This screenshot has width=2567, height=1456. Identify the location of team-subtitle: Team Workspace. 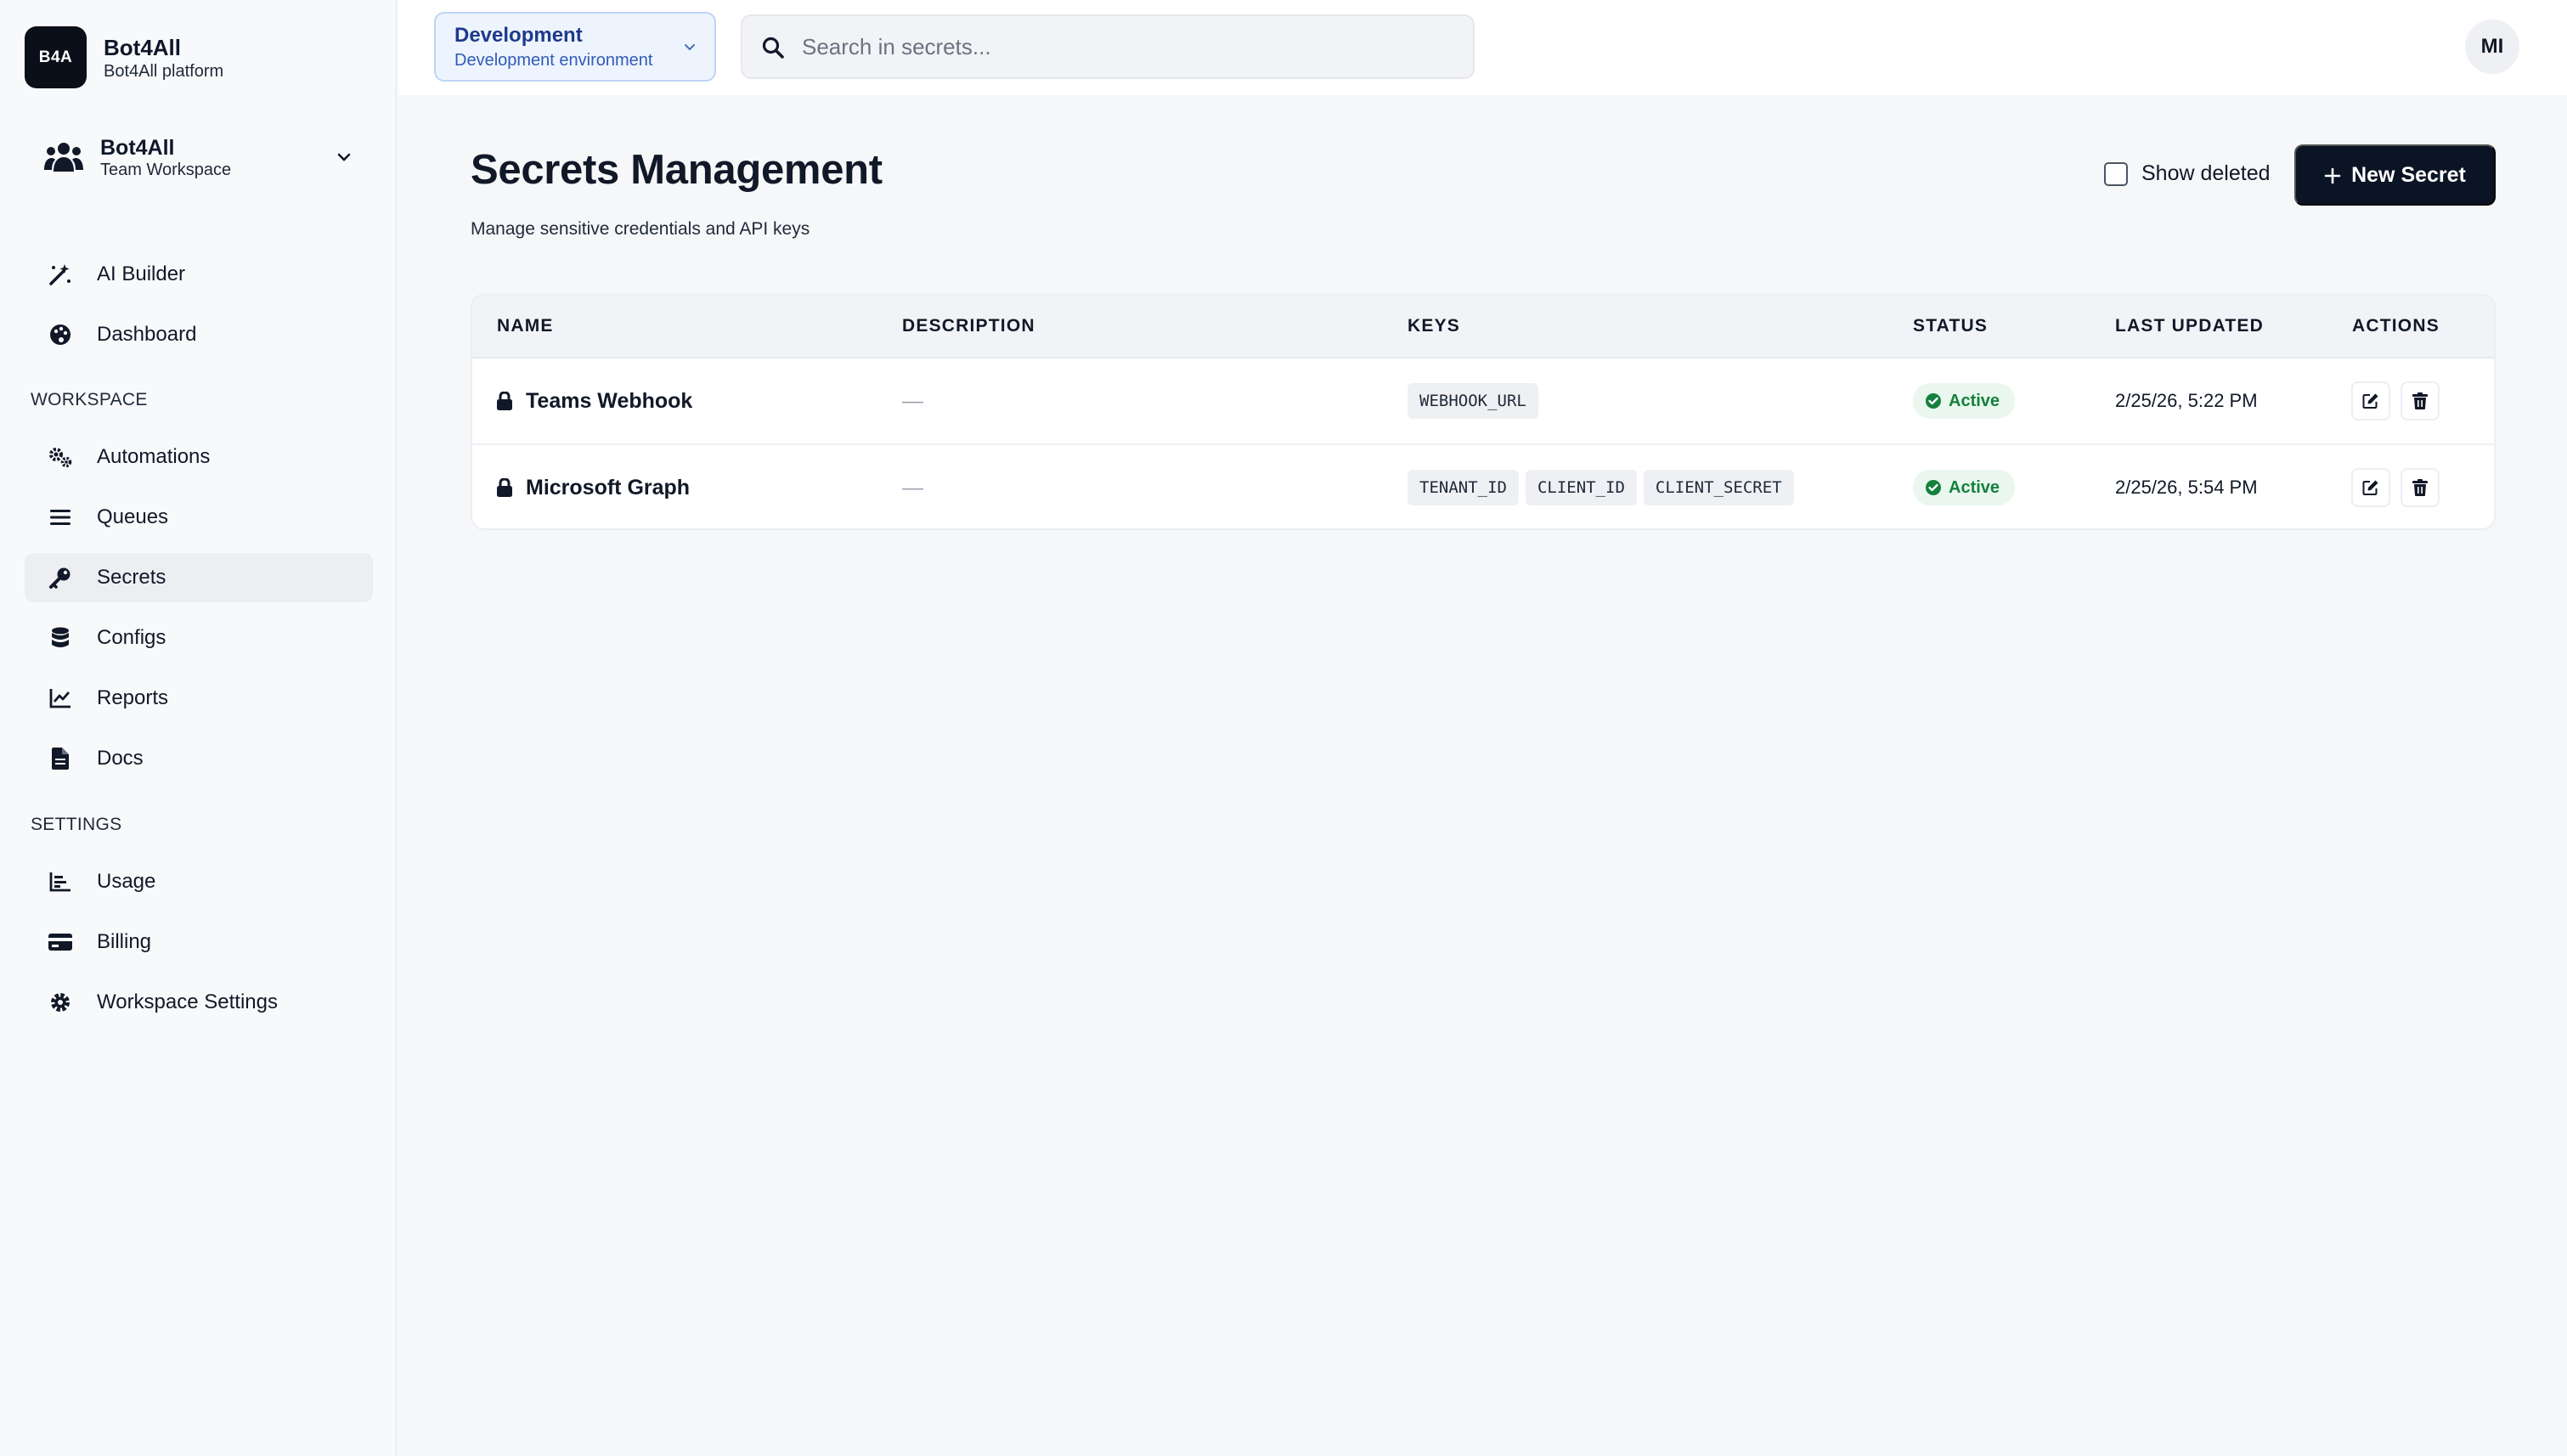
(166, 170).